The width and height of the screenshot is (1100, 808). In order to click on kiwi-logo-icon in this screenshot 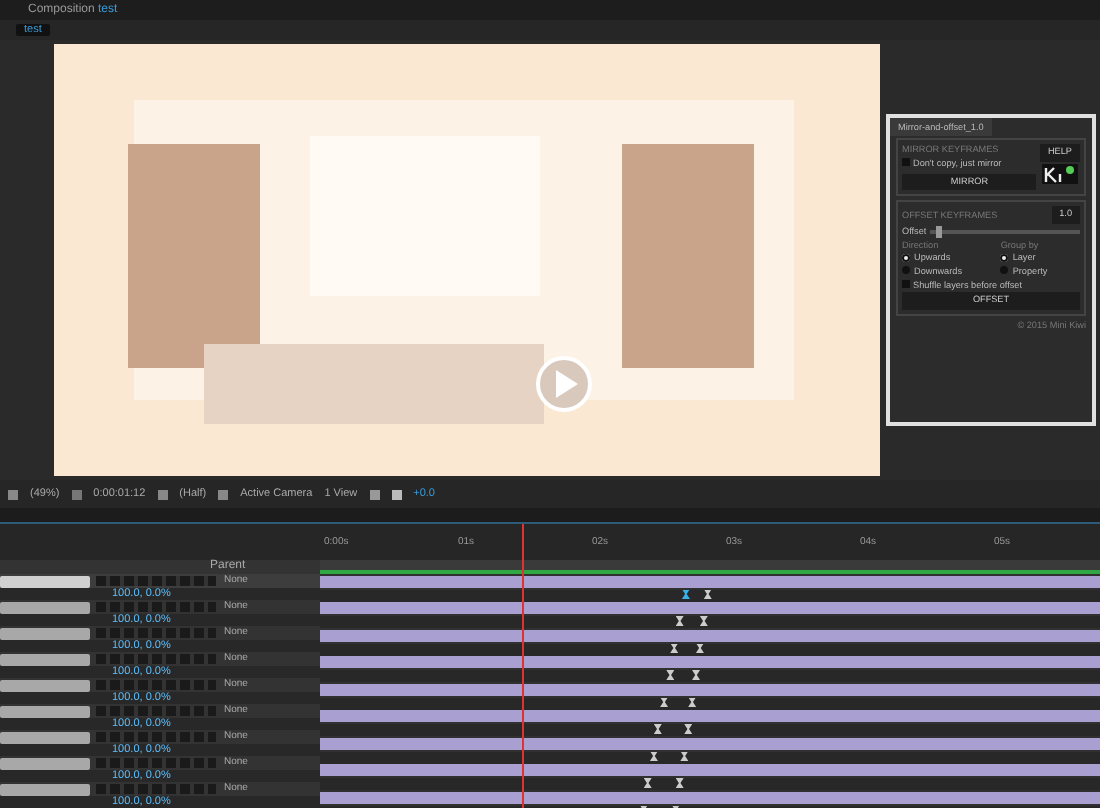, I will do `click(1059, 174)`.